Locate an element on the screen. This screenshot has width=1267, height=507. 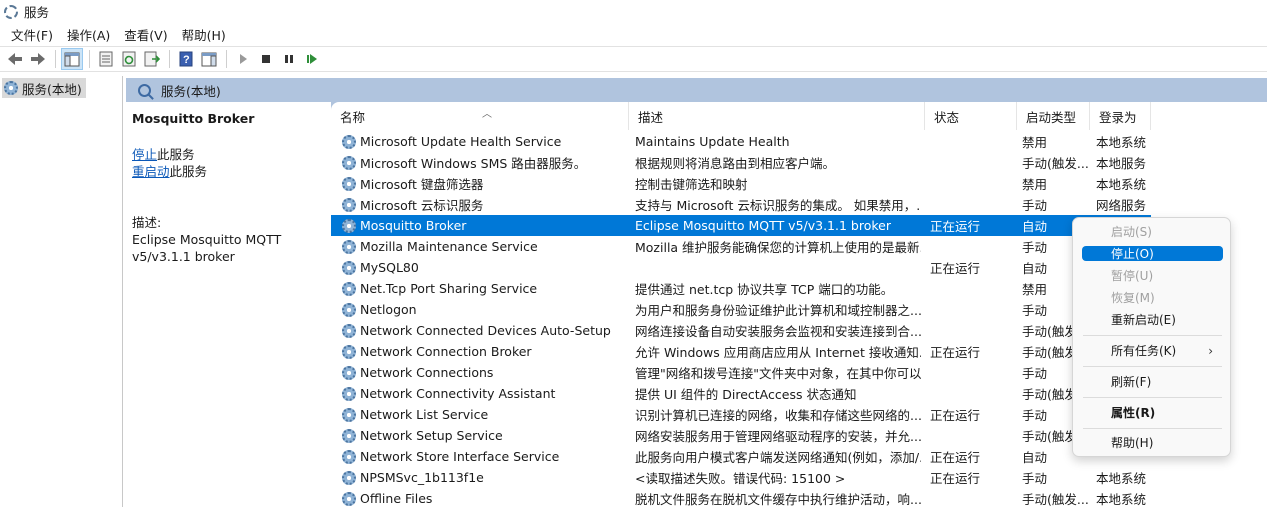
window-title: 服务 is located at coordinates (37, 12).